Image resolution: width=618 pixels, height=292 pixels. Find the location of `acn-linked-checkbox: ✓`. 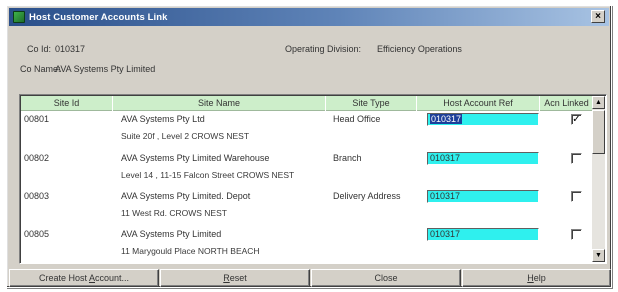

acn-linked-checkbox: ✓ is located at coordinates (576, 119).